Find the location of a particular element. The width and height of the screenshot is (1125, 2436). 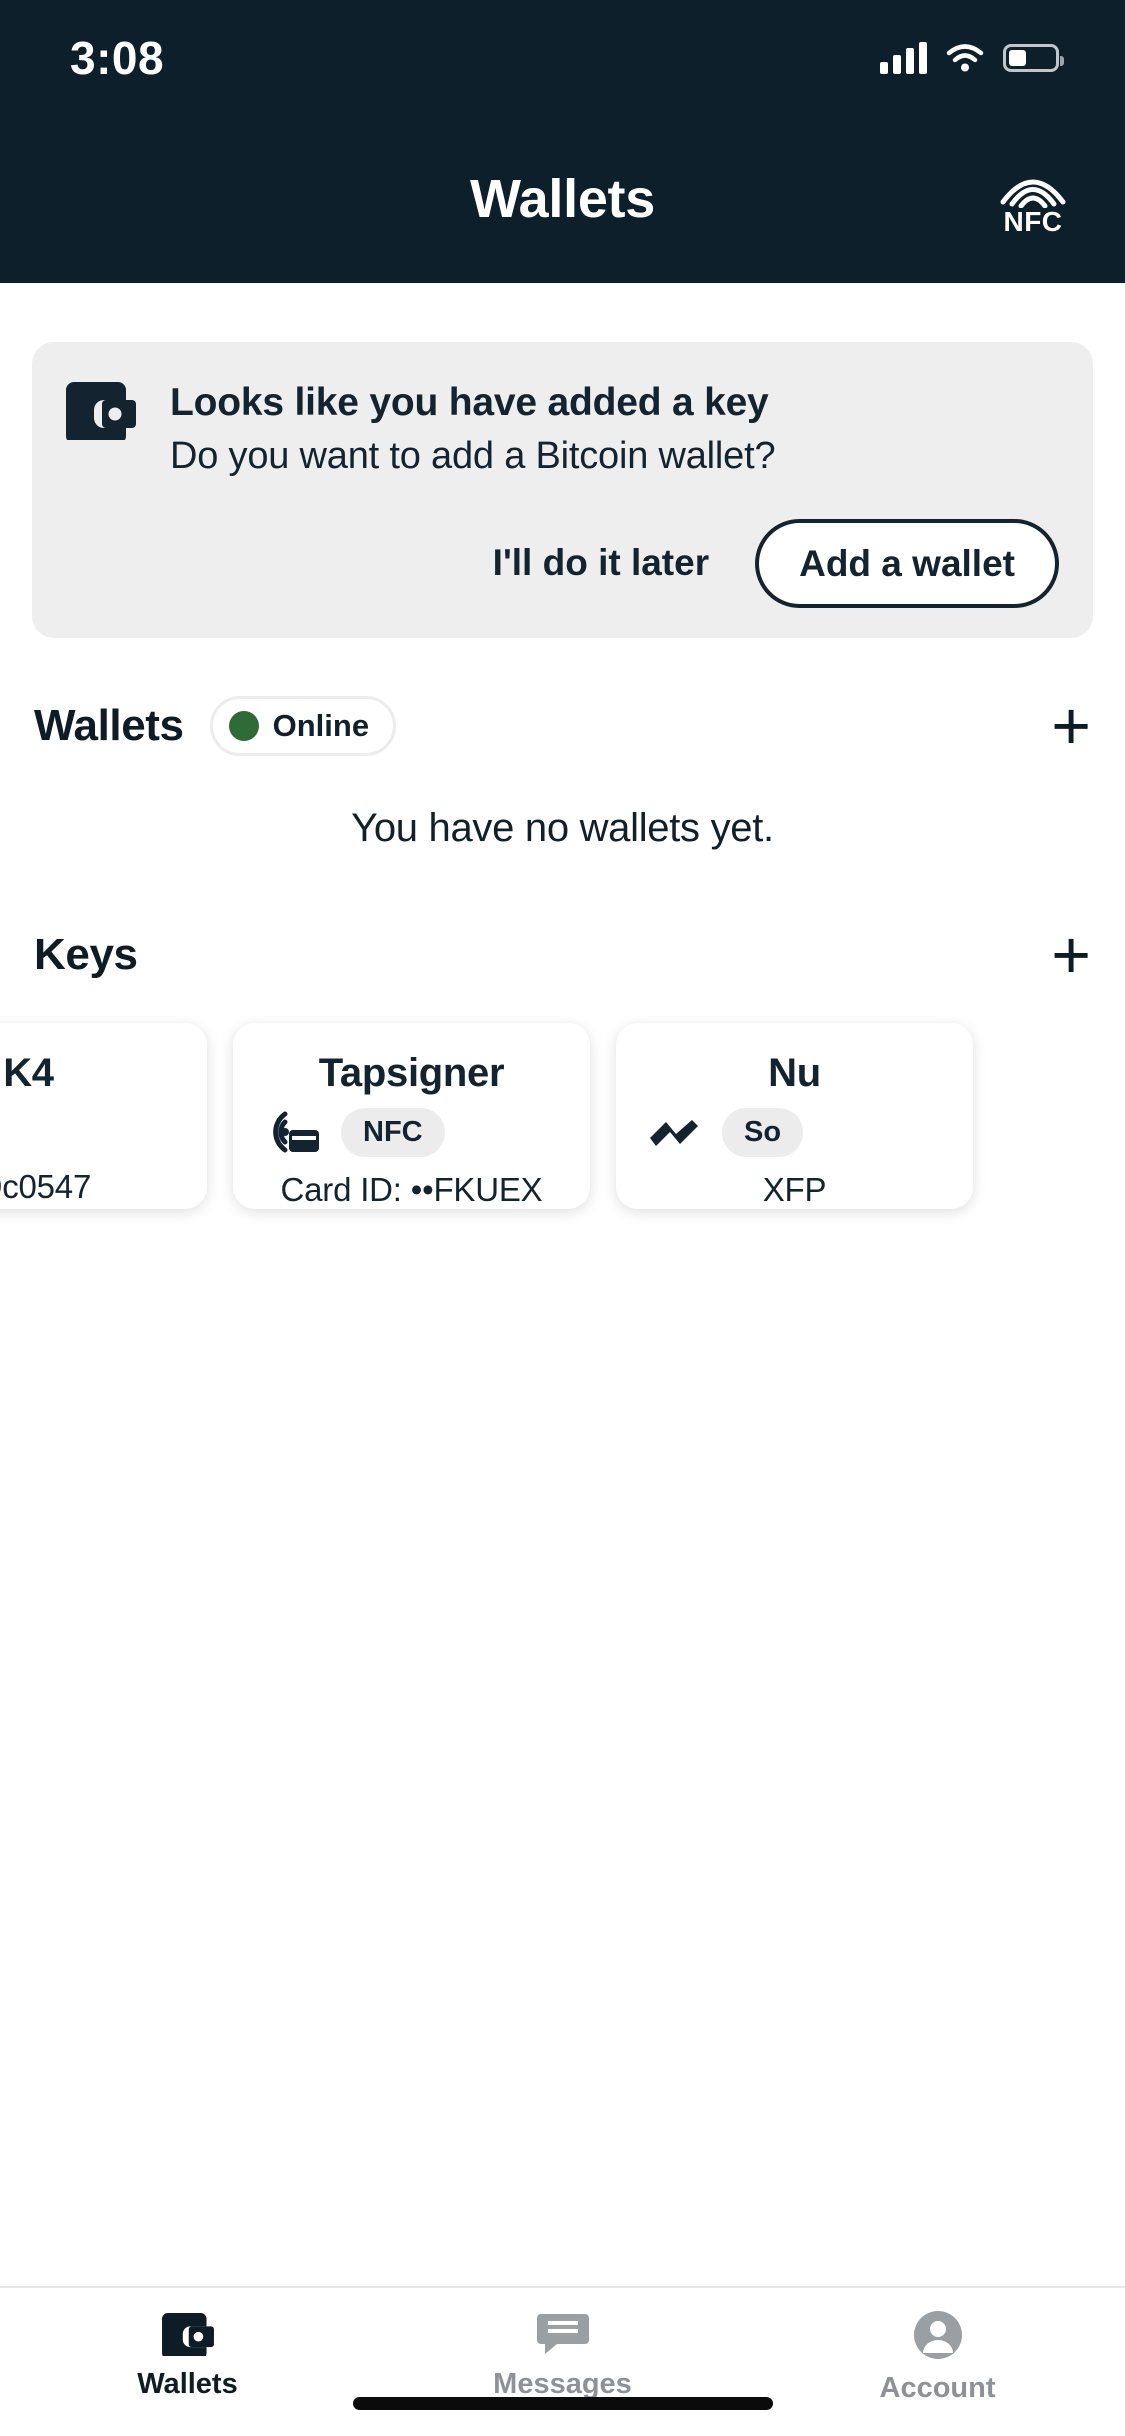

status-bar-time: 3:08 is located at coordinates (117, 57).